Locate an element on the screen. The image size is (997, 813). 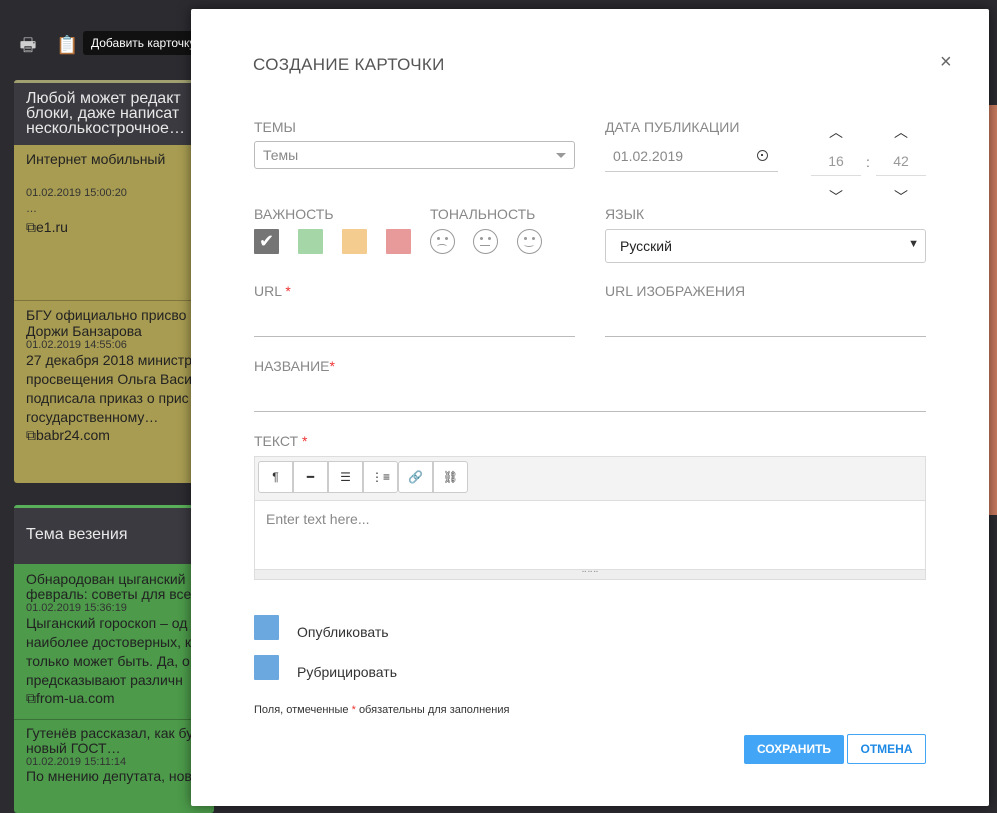
unlink-icon: ⛓ is located at coordinates (450, 477).